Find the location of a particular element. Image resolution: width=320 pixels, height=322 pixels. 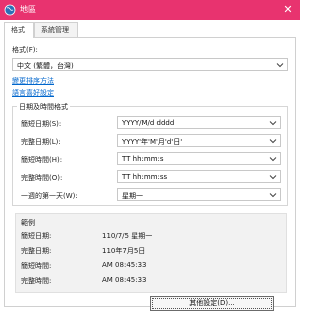

format-label: 格式(F): is located at coordinates (25, 50).